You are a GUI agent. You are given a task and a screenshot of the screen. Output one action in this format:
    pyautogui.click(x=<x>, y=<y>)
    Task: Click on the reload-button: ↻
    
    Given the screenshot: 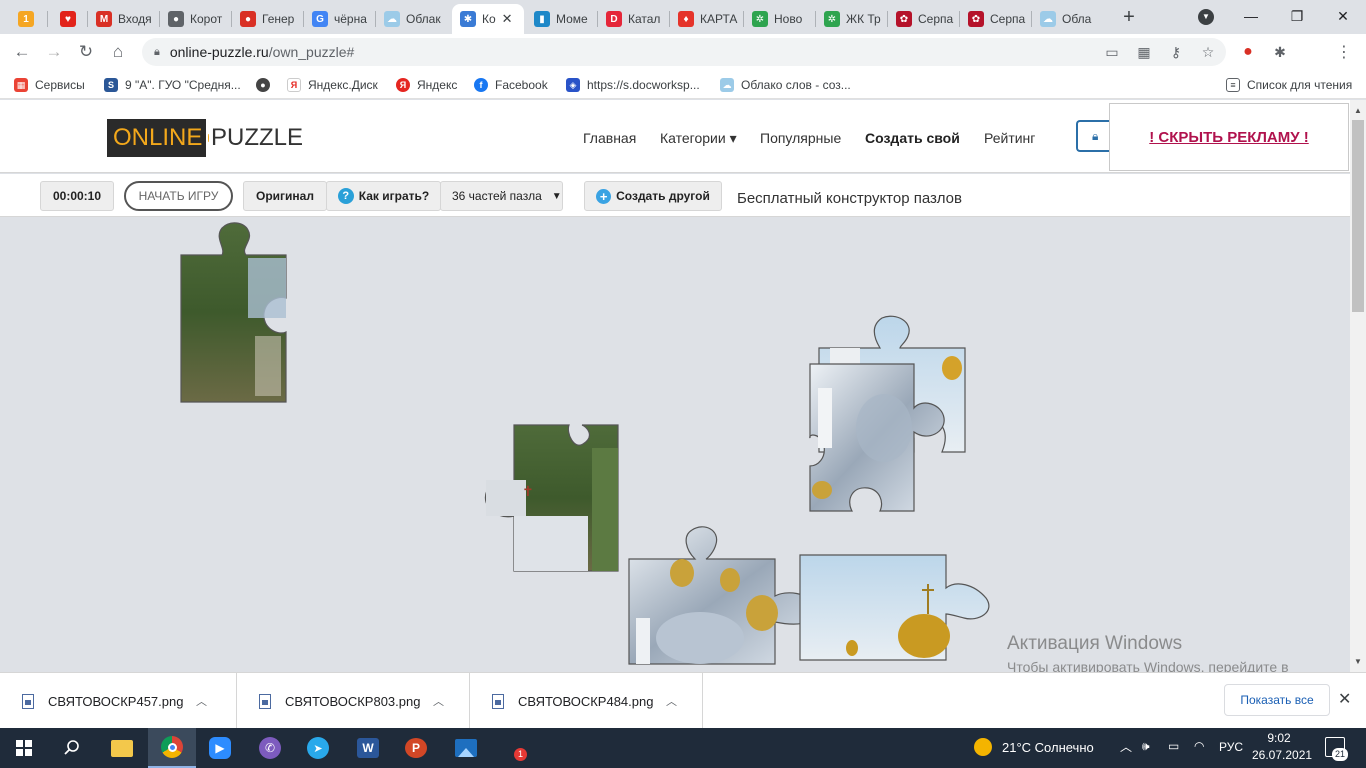 What is the action you would take?
    pyautogui.click(x=86, y=52)
    